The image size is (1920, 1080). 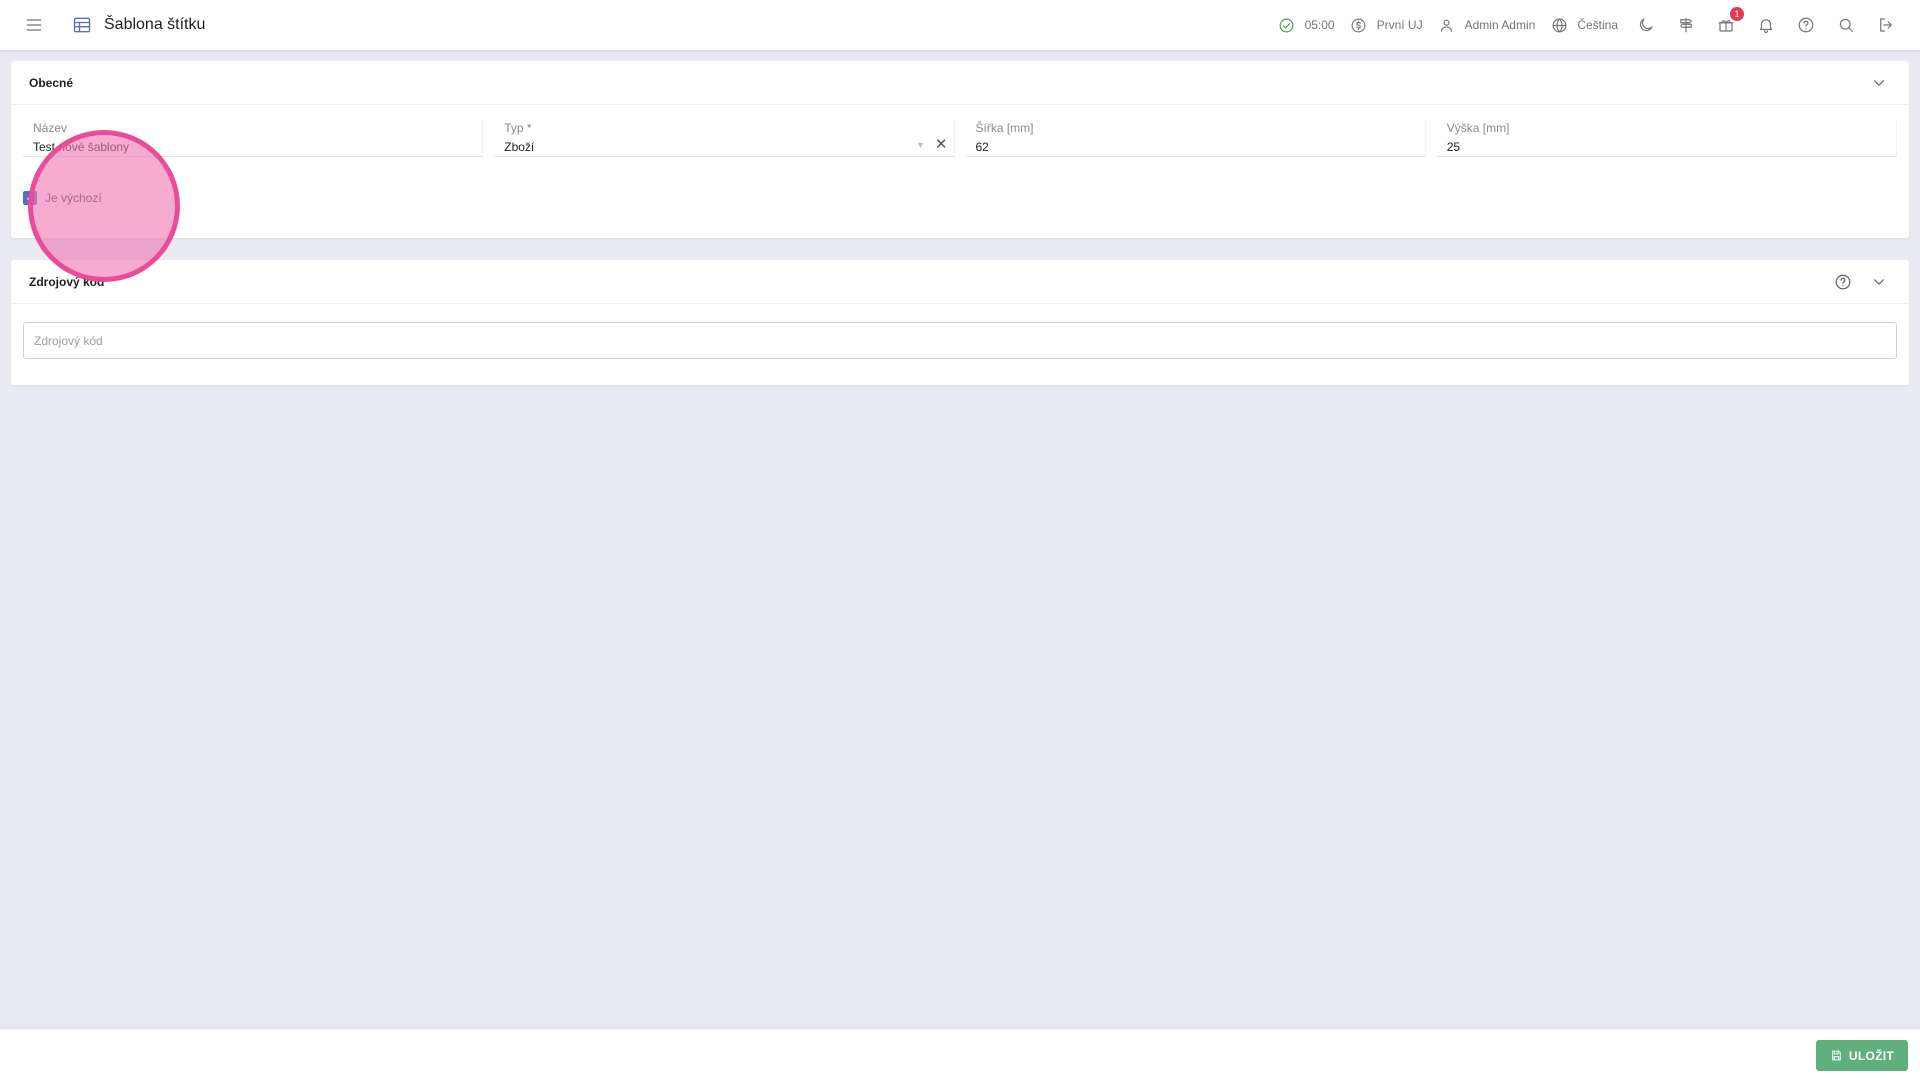 What do you see at coordinates (1399, 25) in the screenshot?
I see `company-name: První UJ` at bounding box center [1399, 25].